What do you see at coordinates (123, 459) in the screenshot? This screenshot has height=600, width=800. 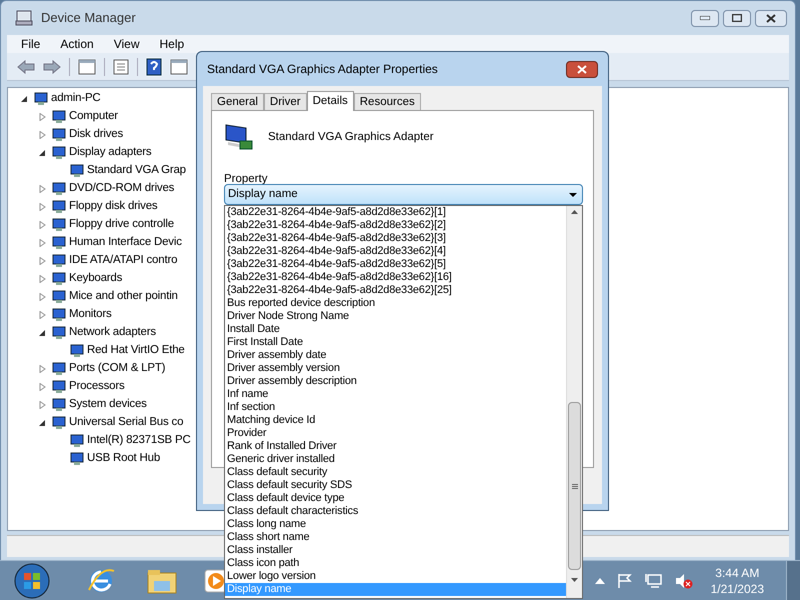 I see `tree-item: USB Root Hub` at bounding box center [123, 459].